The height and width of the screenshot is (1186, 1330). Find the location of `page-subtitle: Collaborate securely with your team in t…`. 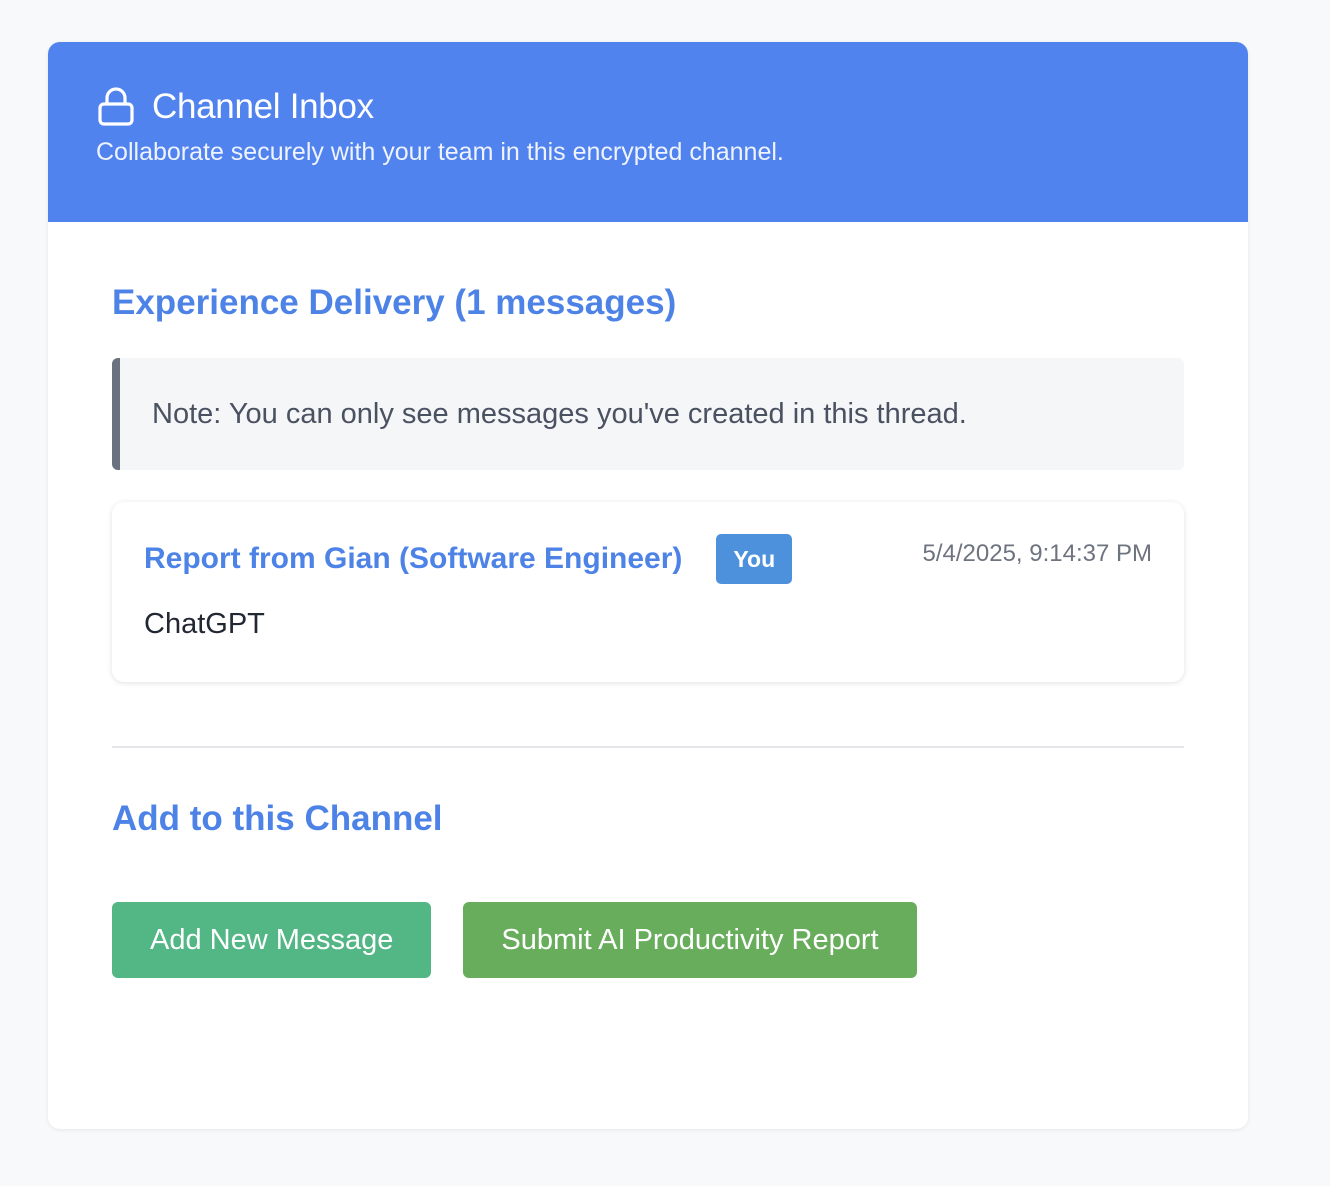

page-subtitle: Collaborate securely with your team in t… is located at coordinates (440, 152).